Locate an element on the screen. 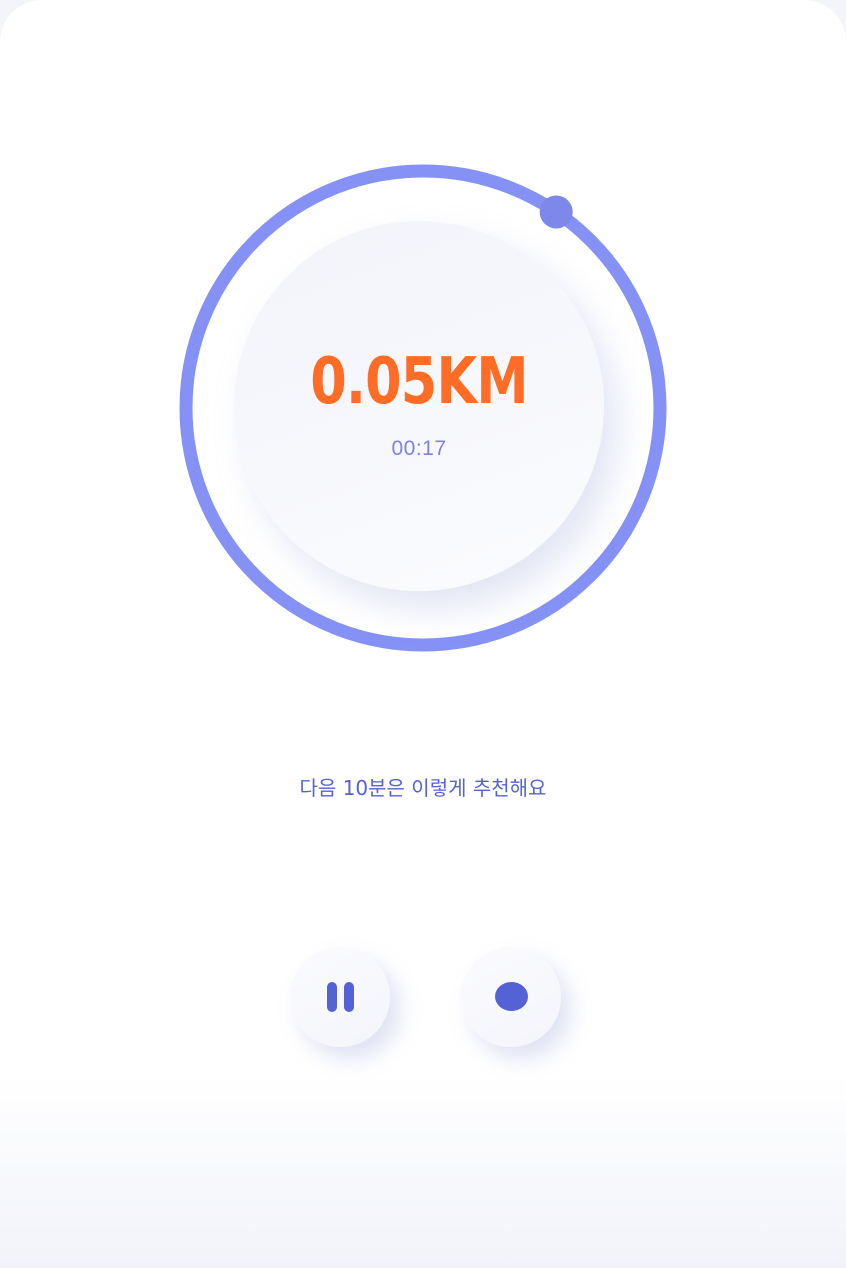 The image size is (846, 1268). recommendation-link: 다음 10분은 이렇게 추천해요 is located at coordinates (423, 788).